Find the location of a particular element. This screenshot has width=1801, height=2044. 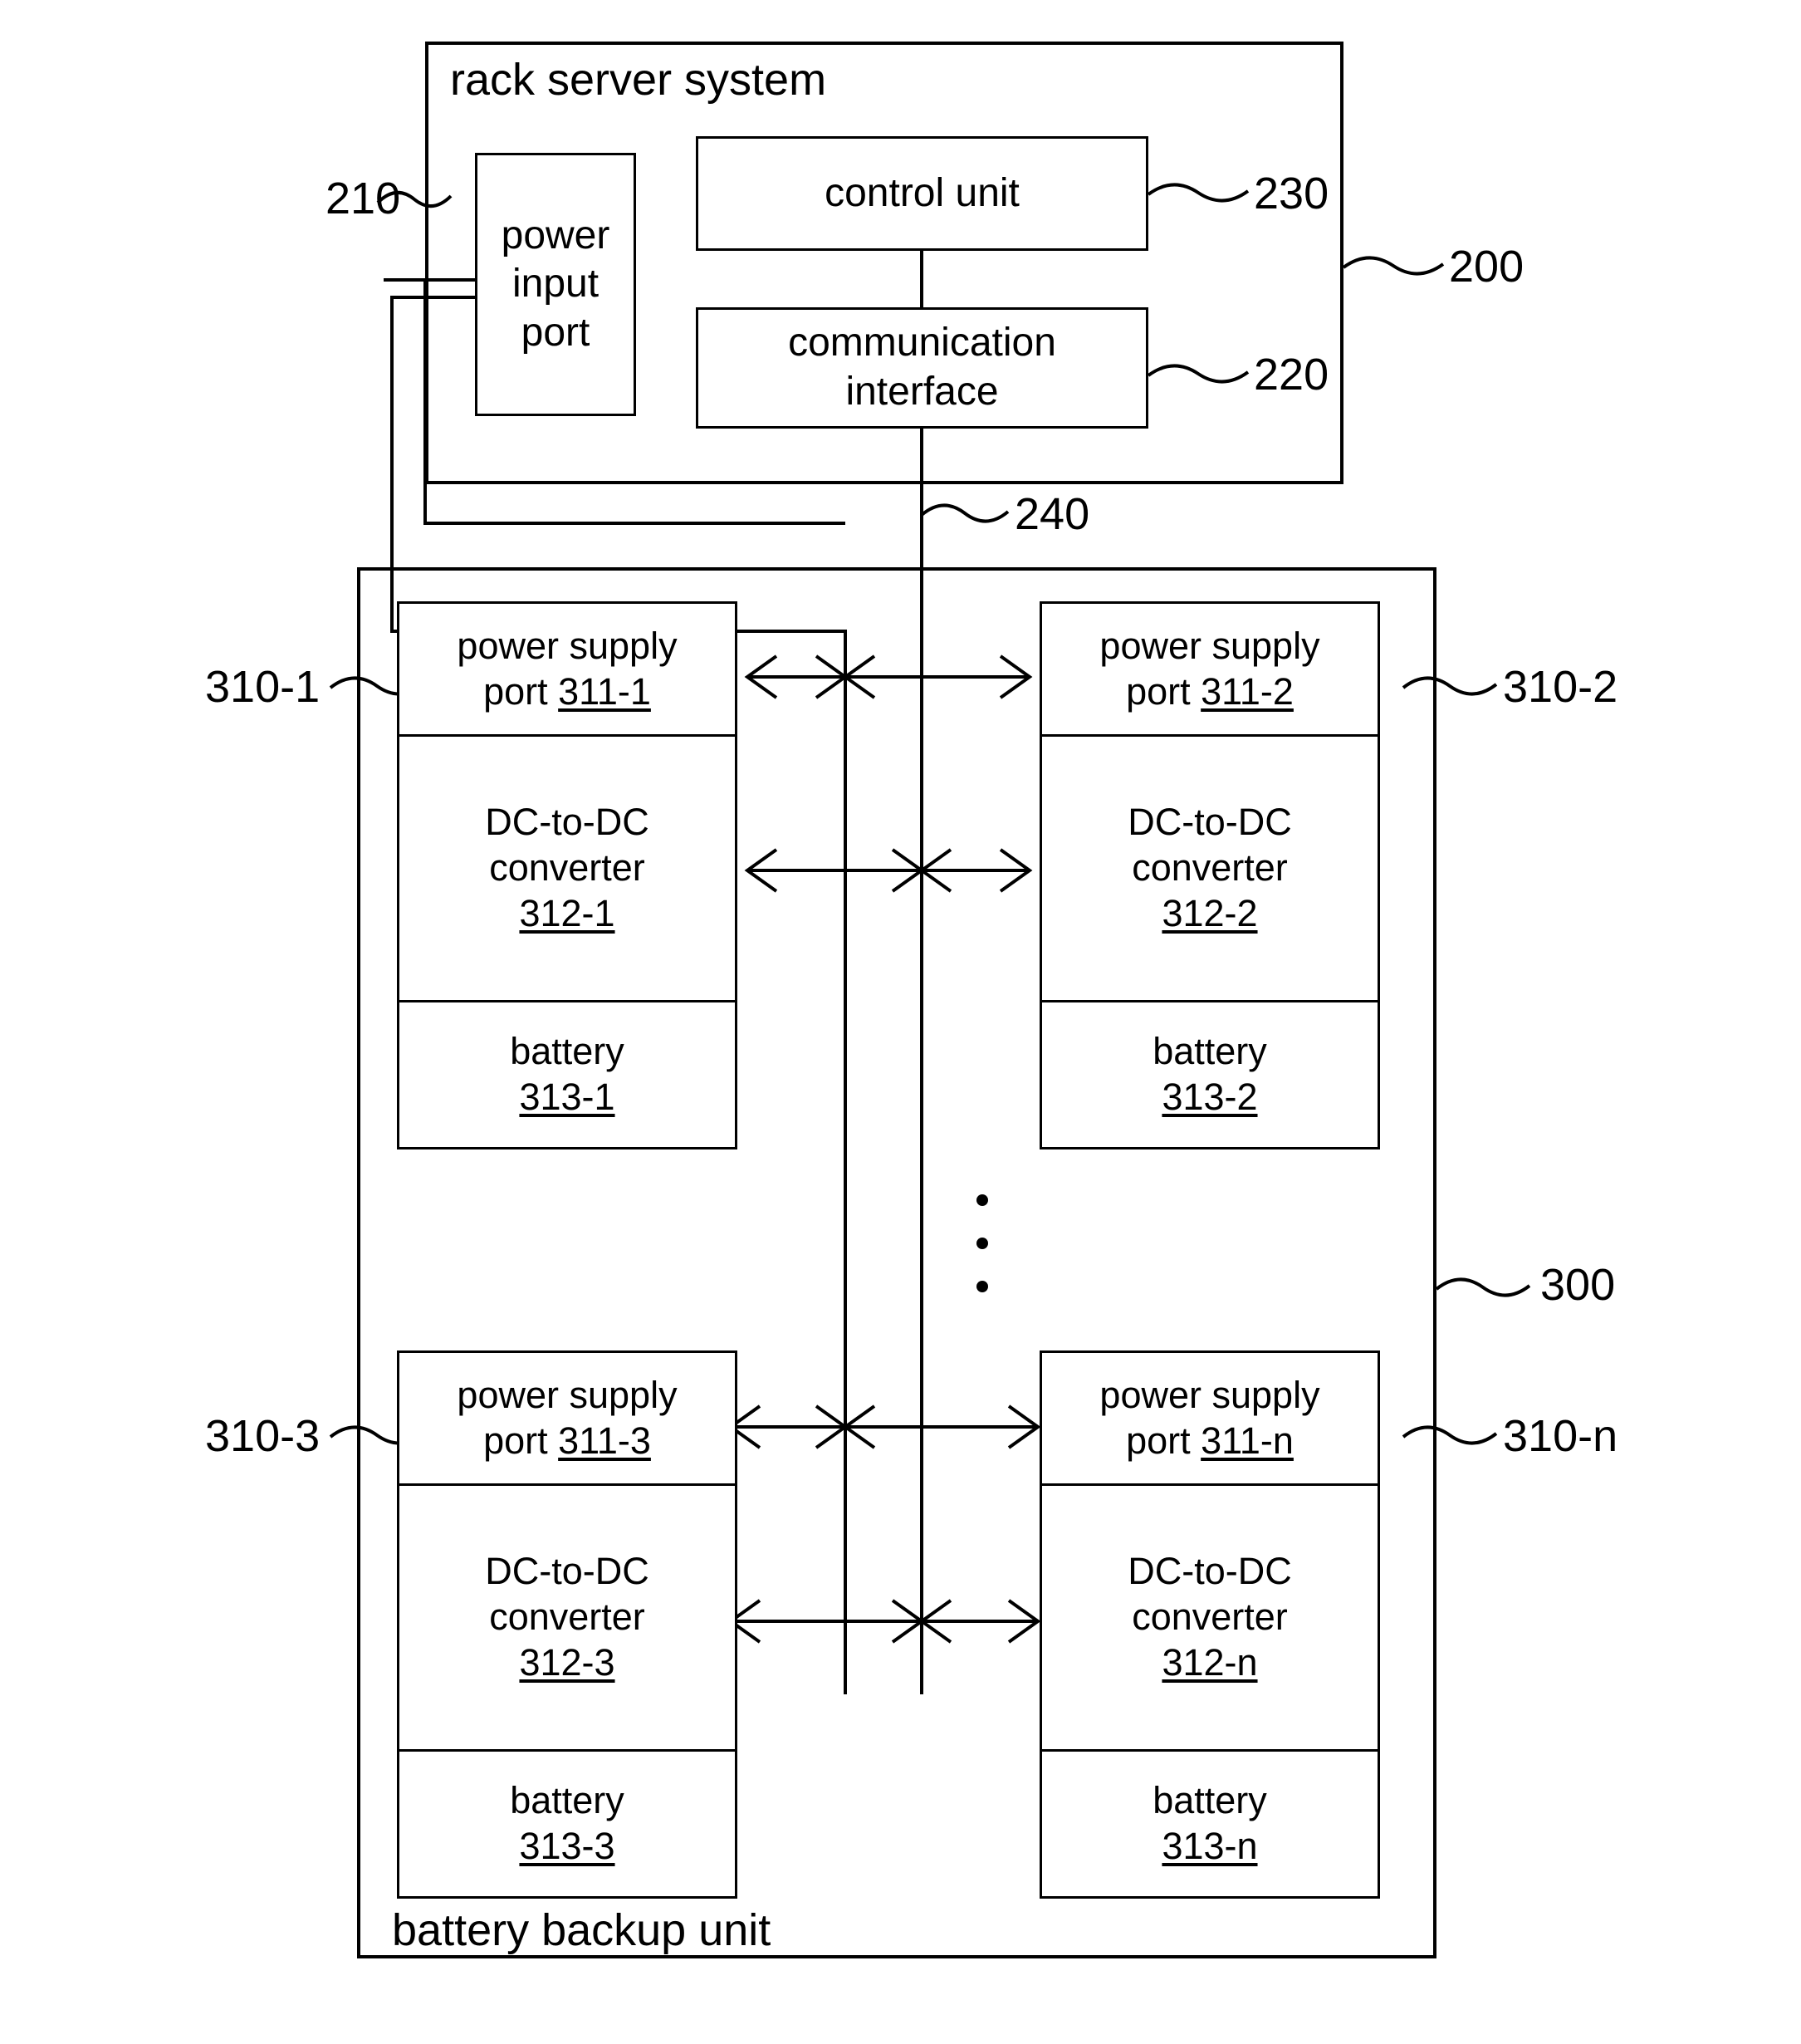

ref-220: 220 is located at coordinates (1292, 374).